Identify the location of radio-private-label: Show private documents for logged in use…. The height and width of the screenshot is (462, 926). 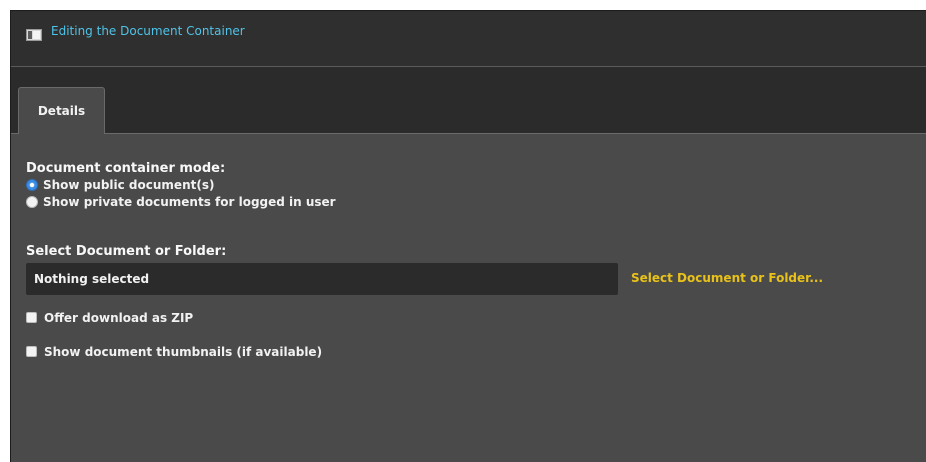
(189, 201).